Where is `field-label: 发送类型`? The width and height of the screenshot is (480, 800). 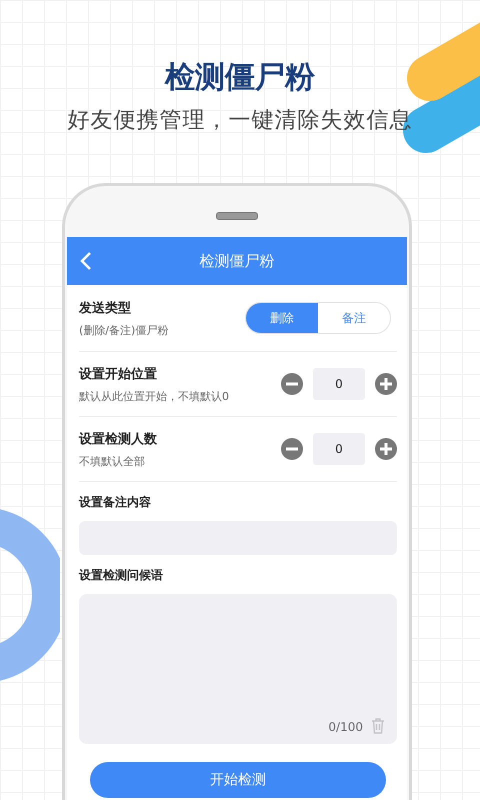 field-label: 发送类型 is located at coordinates (105, 308).